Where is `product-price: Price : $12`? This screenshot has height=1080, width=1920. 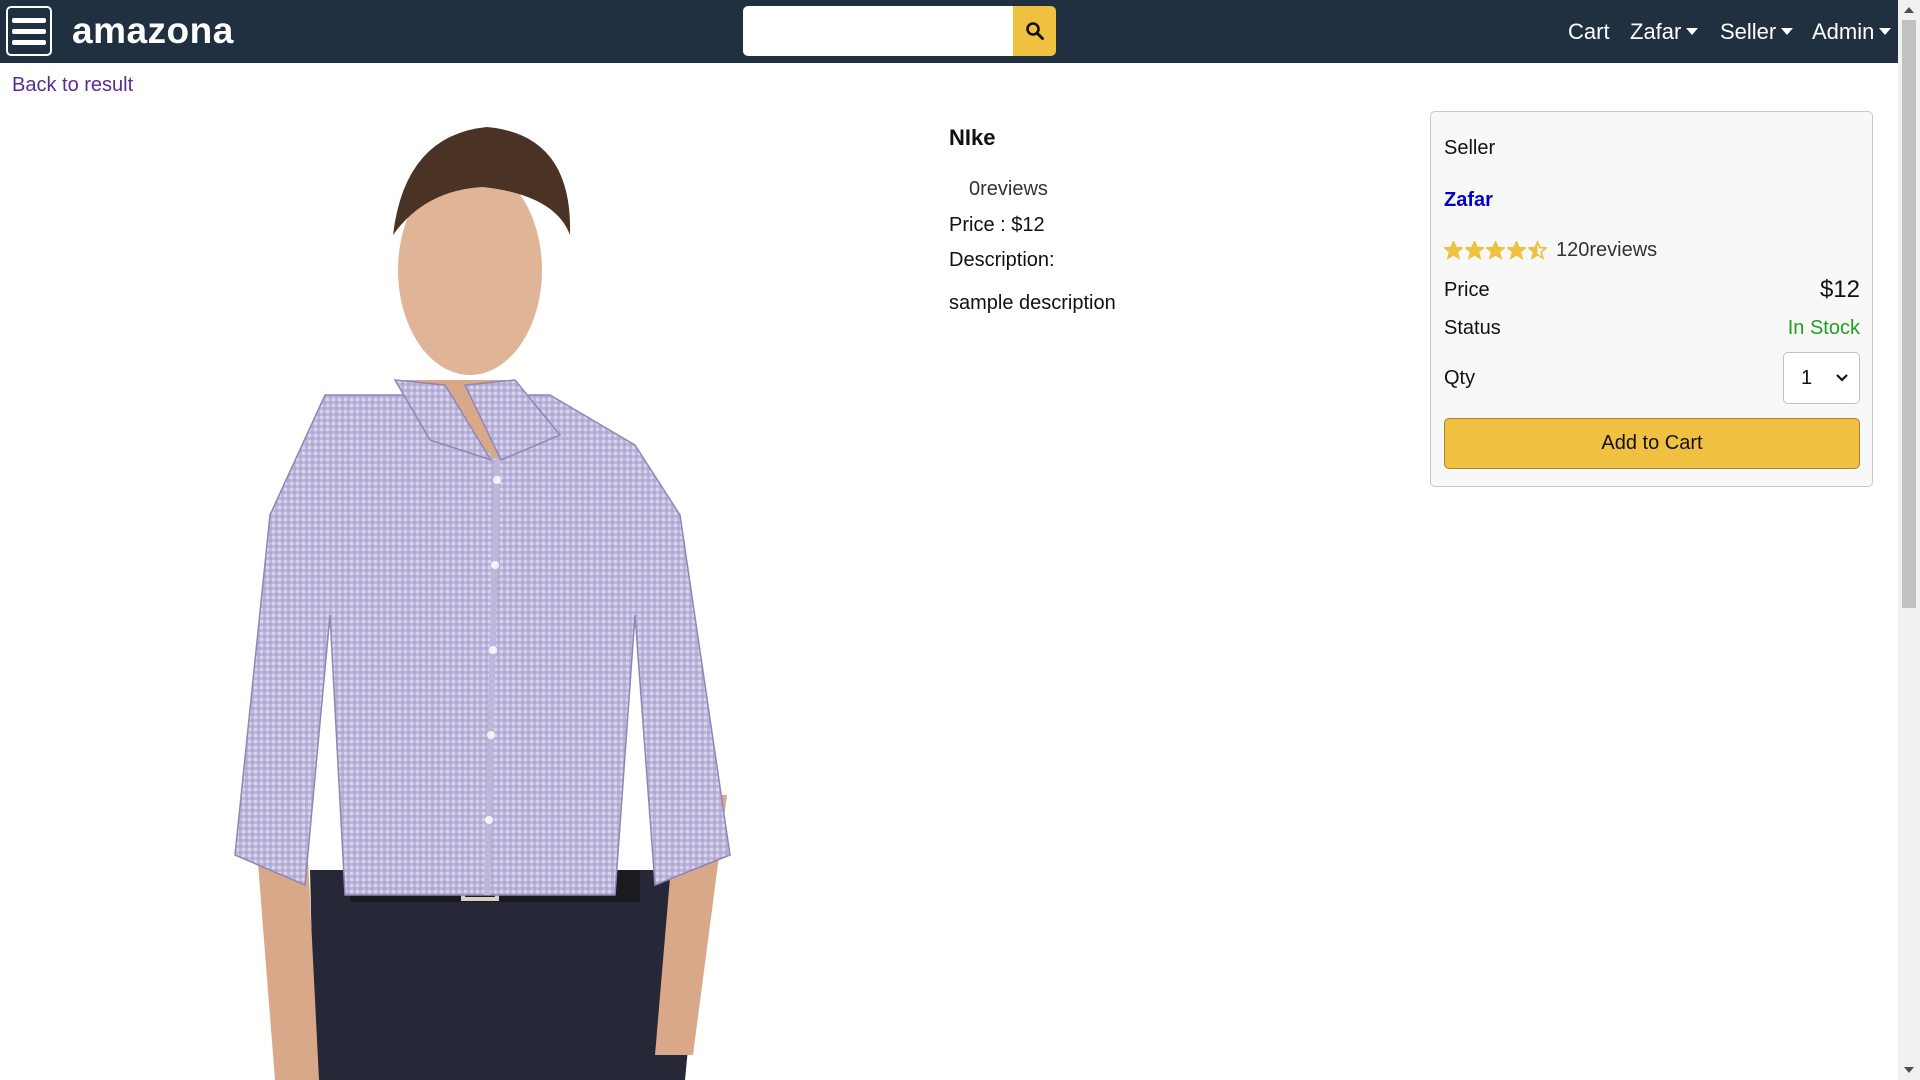 product-price: Price : $12 is located at coordinates (997, 225).